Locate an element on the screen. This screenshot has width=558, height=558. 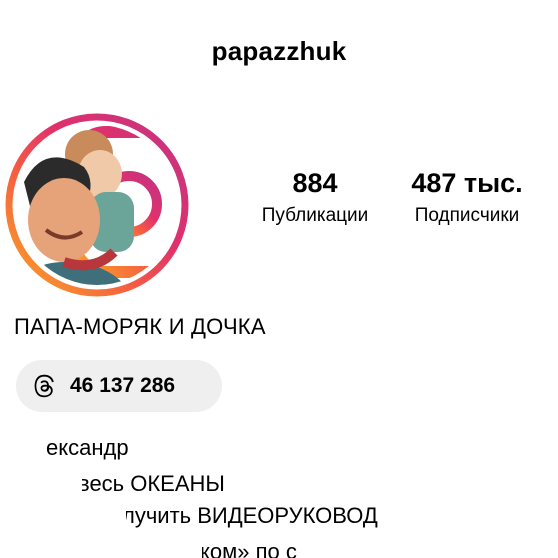
posts-label: Публикации is located at coordinates (315, 215).